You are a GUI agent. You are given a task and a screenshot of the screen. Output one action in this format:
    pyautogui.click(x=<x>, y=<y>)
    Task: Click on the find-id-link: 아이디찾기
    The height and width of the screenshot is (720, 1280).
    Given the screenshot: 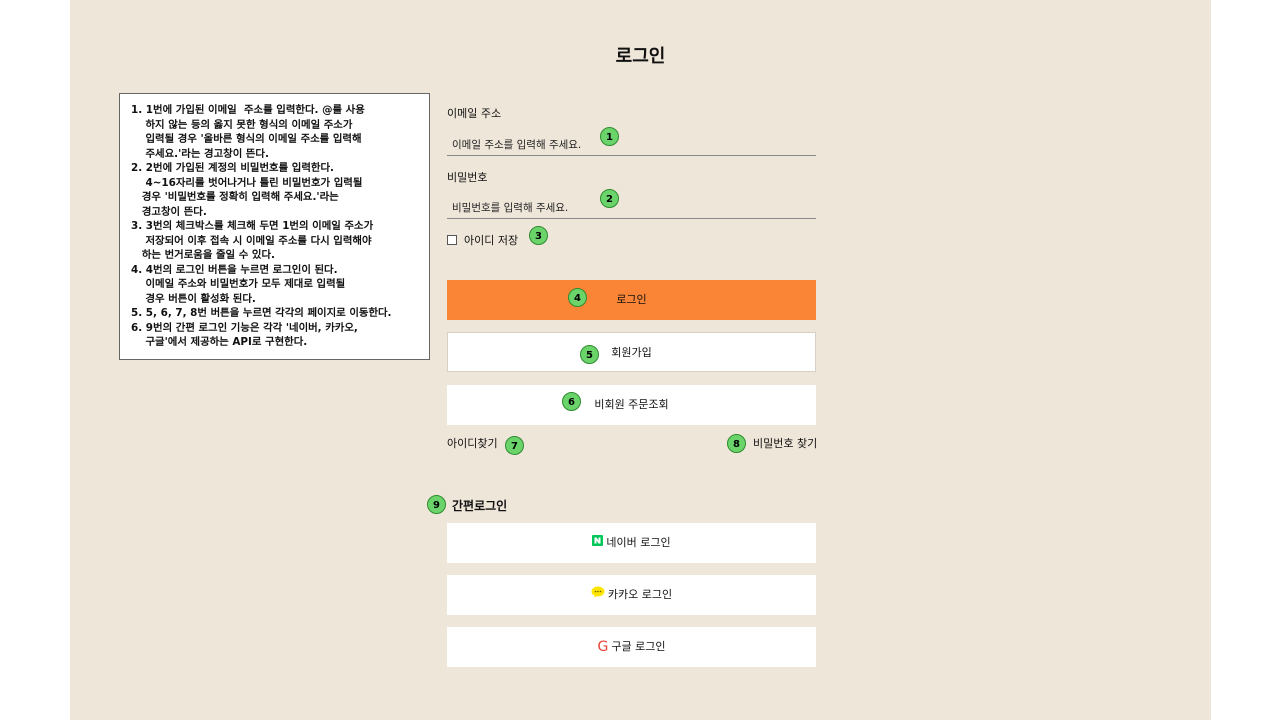 What is the action you would take?
    pyautogui.click(x=472, y=443)
    